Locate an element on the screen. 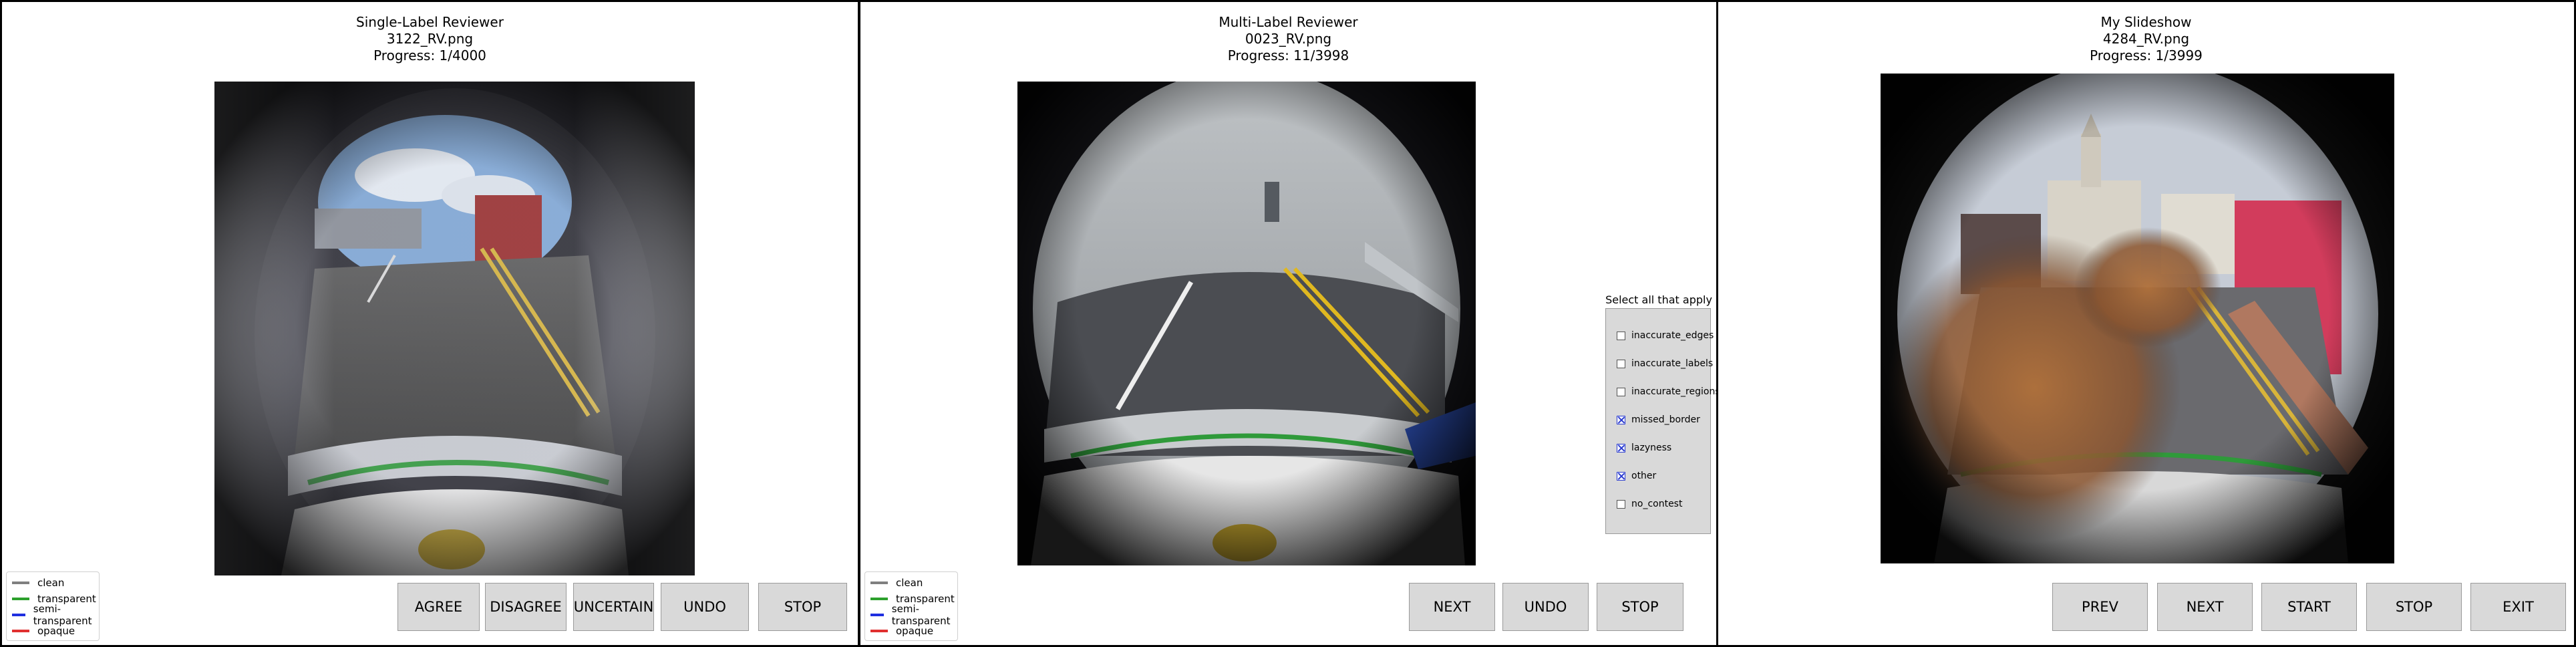 This screenshot has width=2576, height=647. disagree-button: DISAGREE is located at coordinates (526, 607).